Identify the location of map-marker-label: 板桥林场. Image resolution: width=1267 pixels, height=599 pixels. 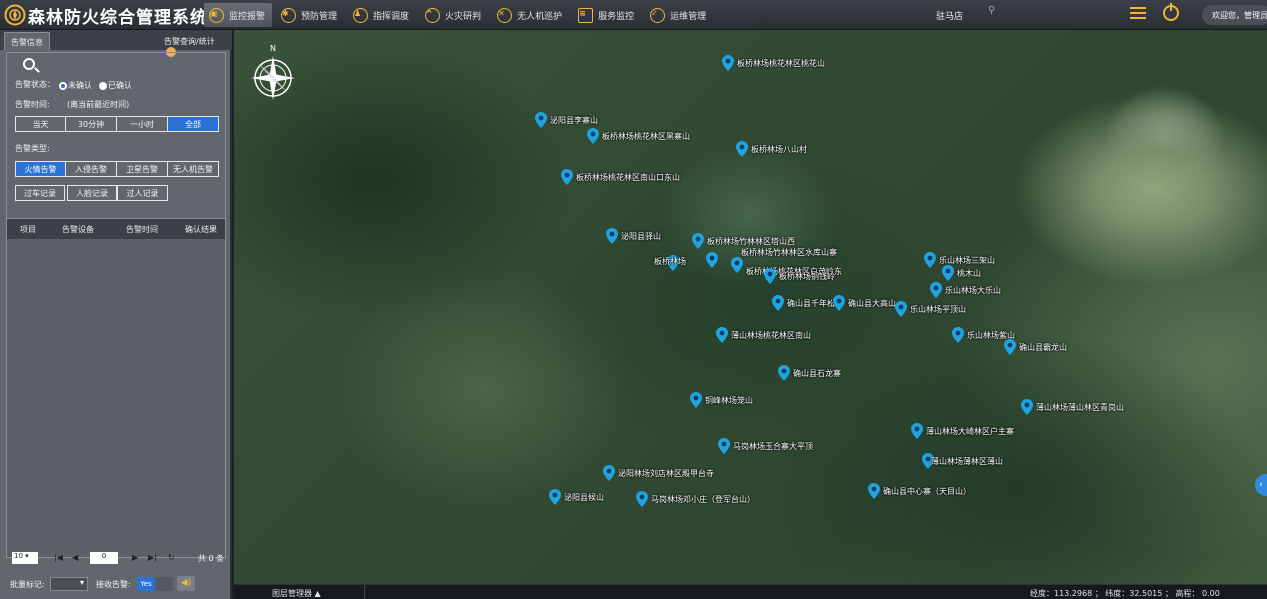
(670, 261).